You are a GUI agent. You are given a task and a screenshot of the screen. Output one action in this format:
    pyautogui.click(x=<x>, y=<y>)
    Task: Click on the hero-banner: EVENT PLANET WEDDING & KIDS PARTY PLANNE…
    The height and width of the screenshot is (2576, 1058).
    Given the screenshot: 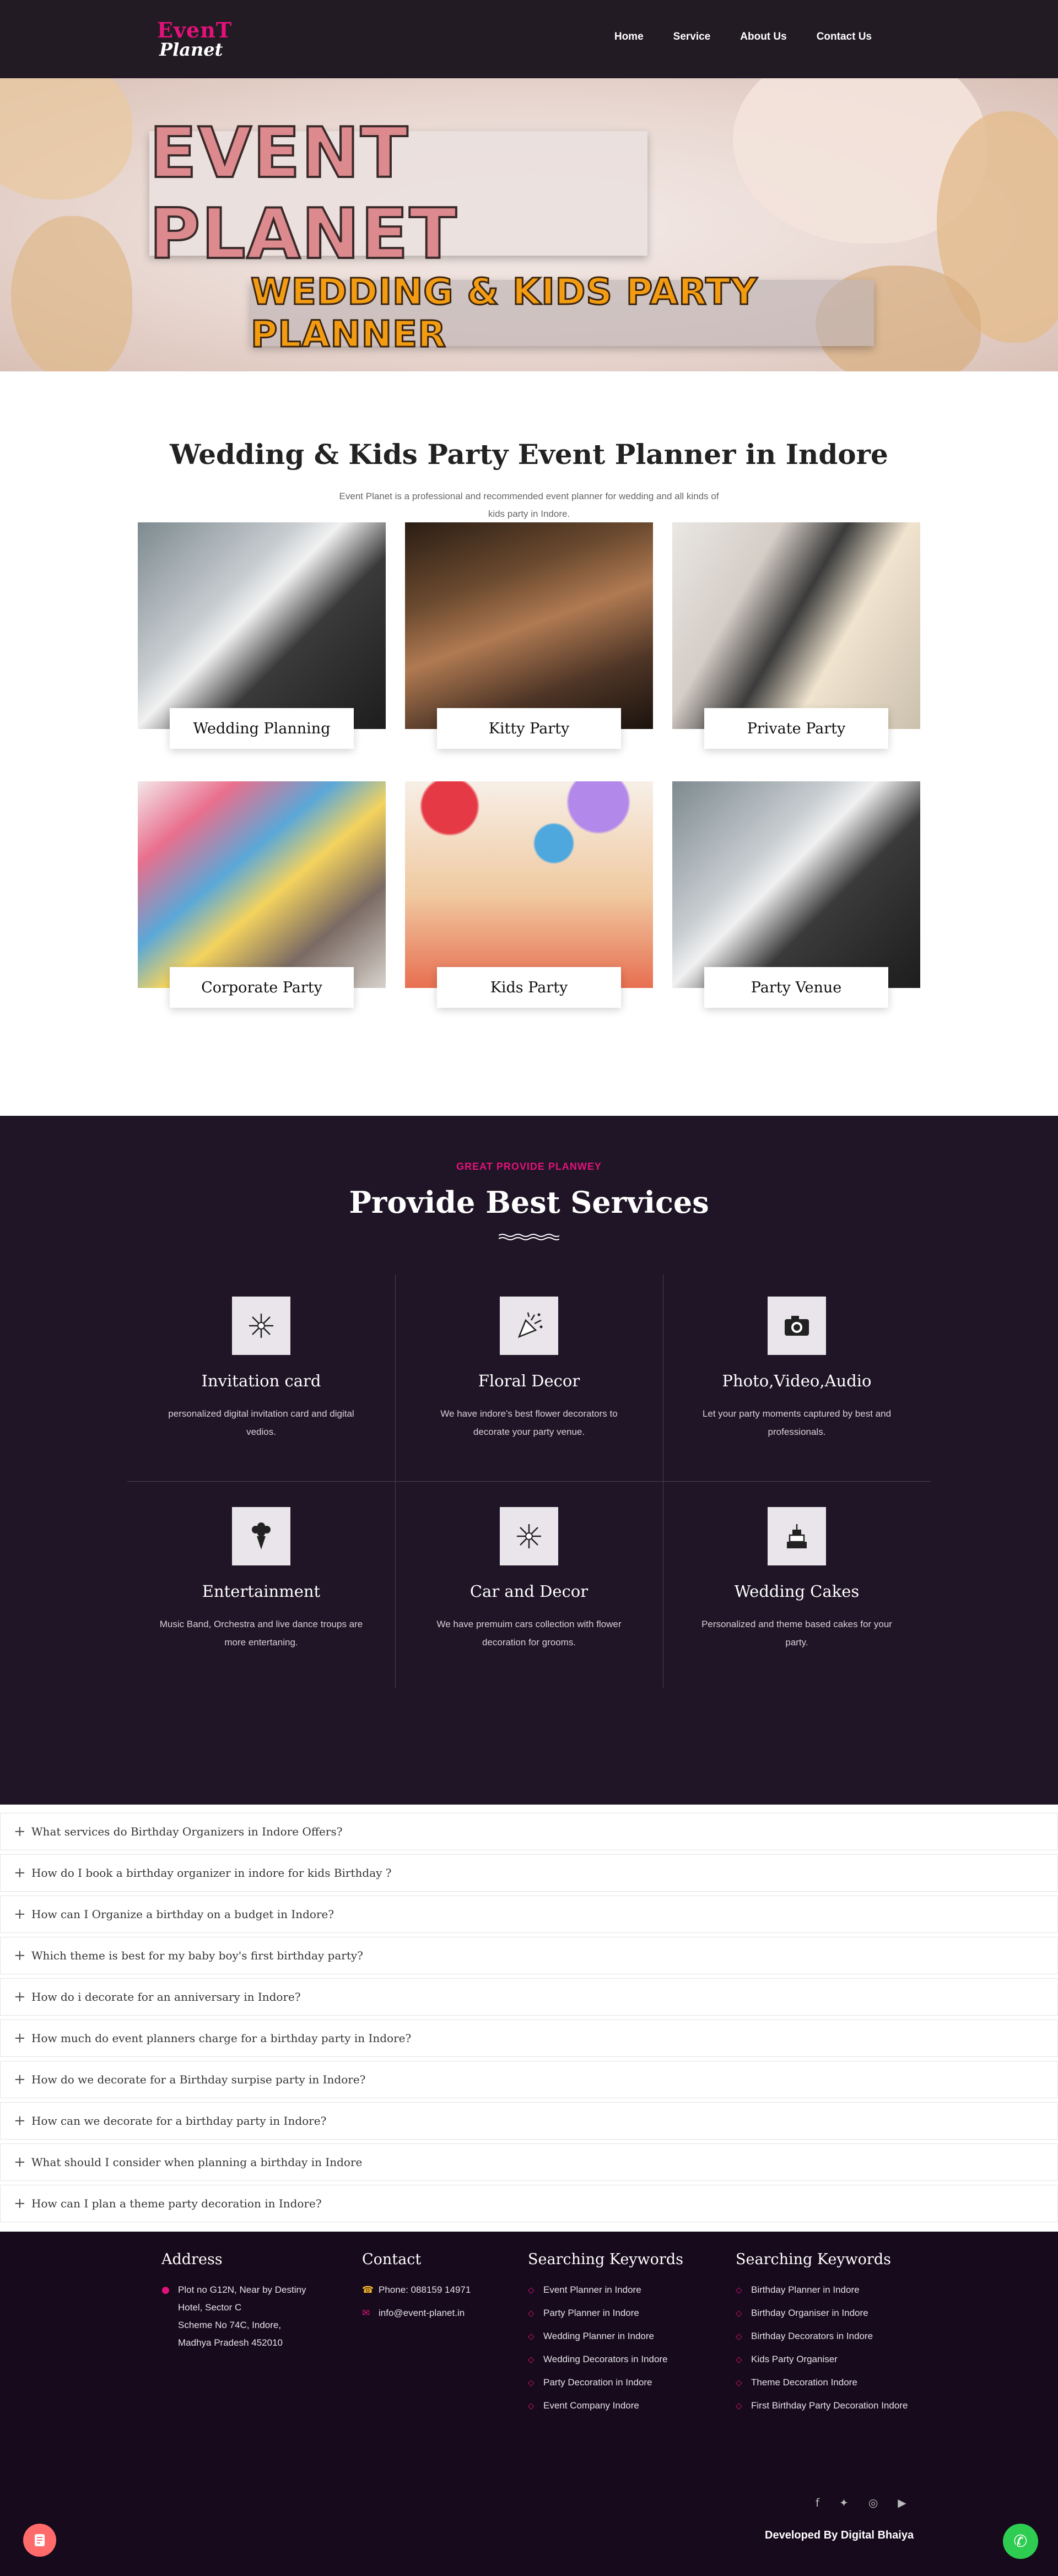 What is the action you would take?
    pyautogui.click(x=529, y=224)
    